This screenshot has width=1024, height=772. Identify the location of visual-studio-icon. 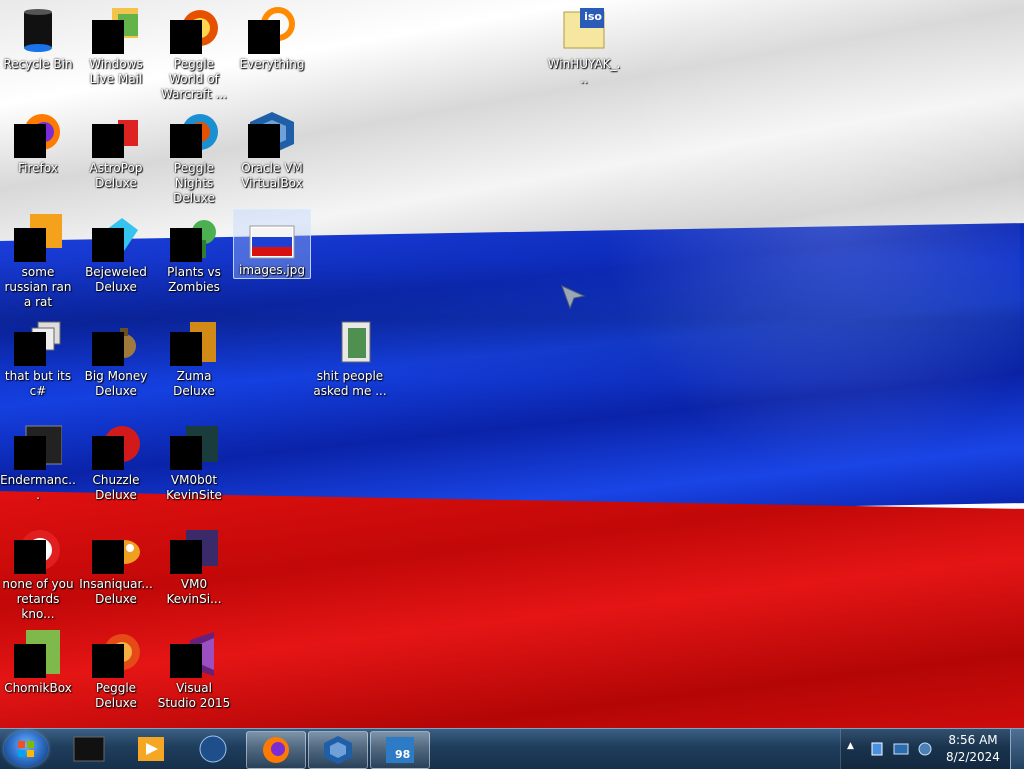
(194, 654).